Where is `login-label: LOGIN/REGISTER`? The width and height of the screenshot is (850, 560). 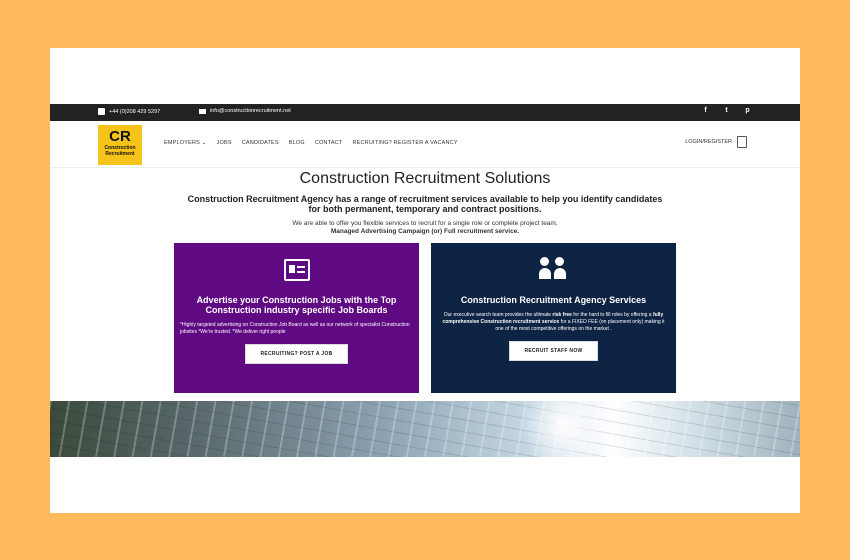 login-label: LOGIN/REGISTER is located at coordinates (708, 142).